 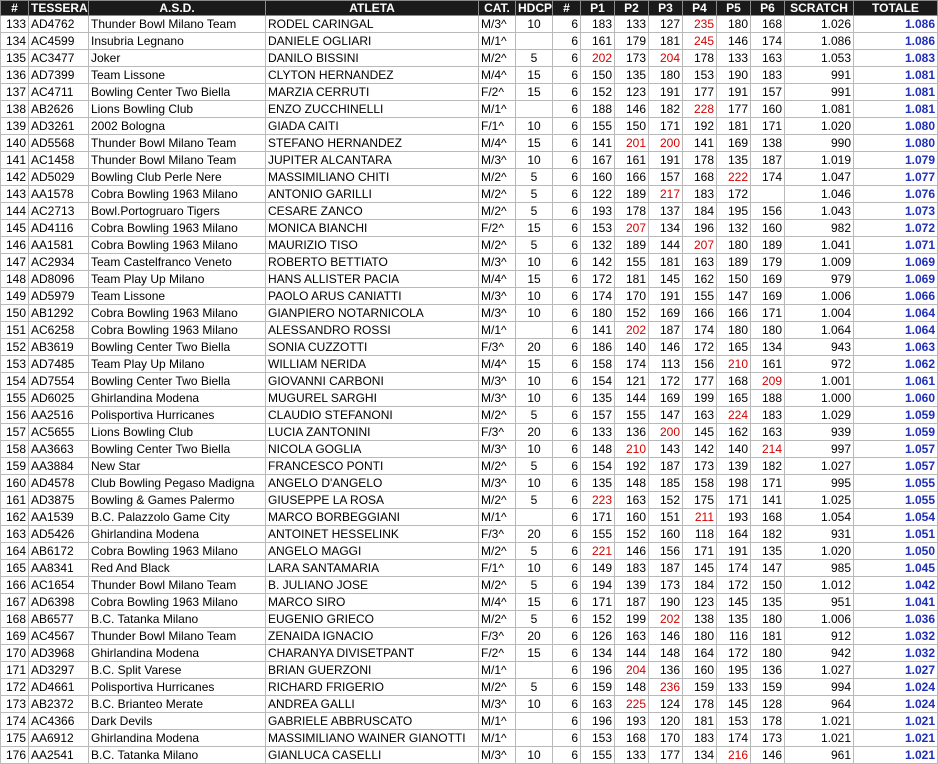 What do you see at coordinates (895, 8) in the screenshot?
I see `col-header-totale: TOTALE` at bounding box center [895, 8].